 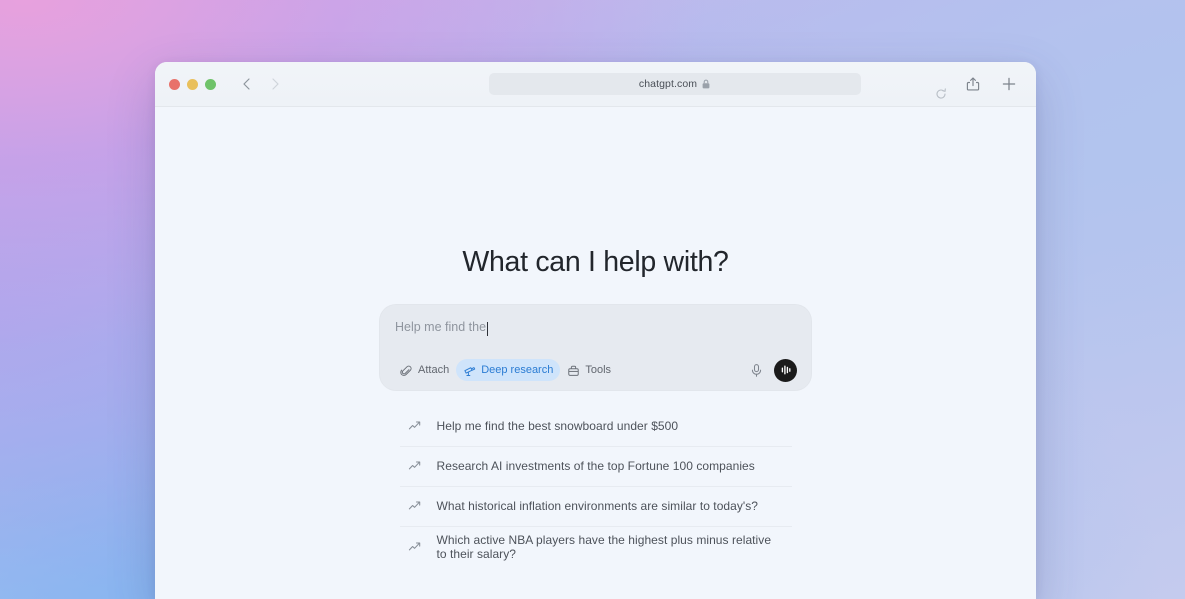 I want to click on browser-toolbar: chatgpt.com, so click(x=595, y=84).